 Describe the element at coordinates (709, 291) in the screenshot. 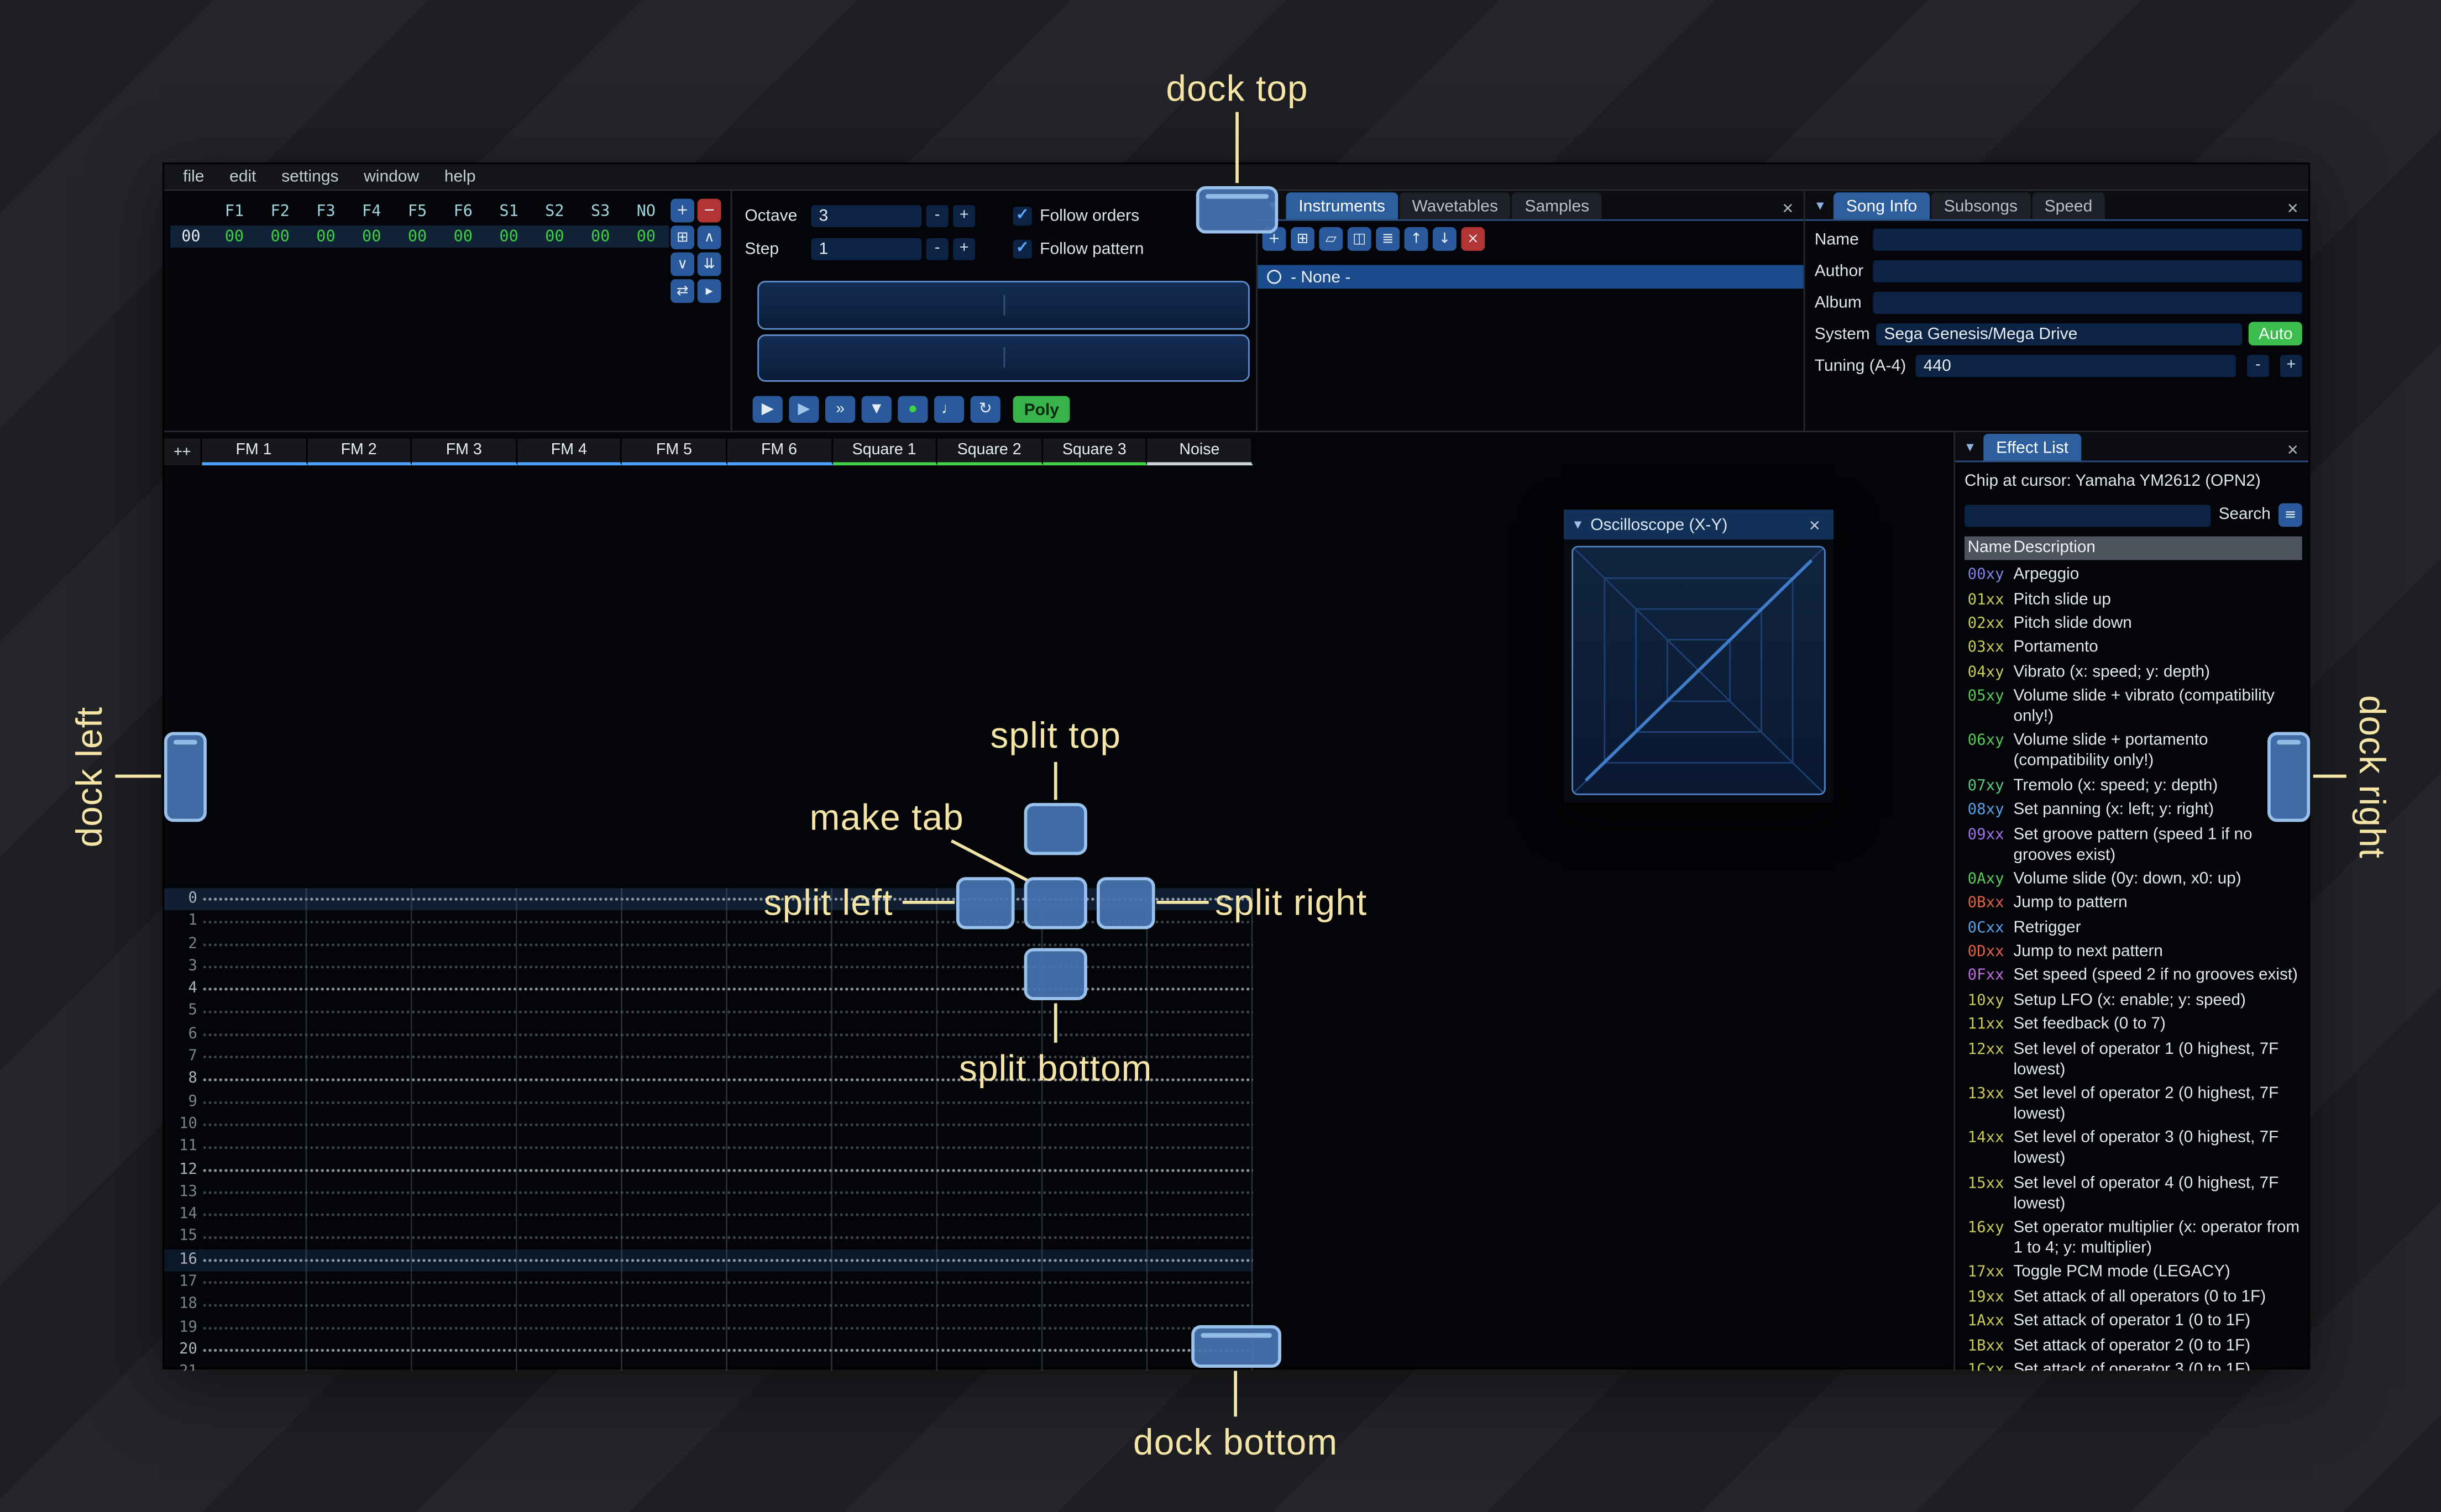

I see `order-toolbar-button: ▸` at that location.